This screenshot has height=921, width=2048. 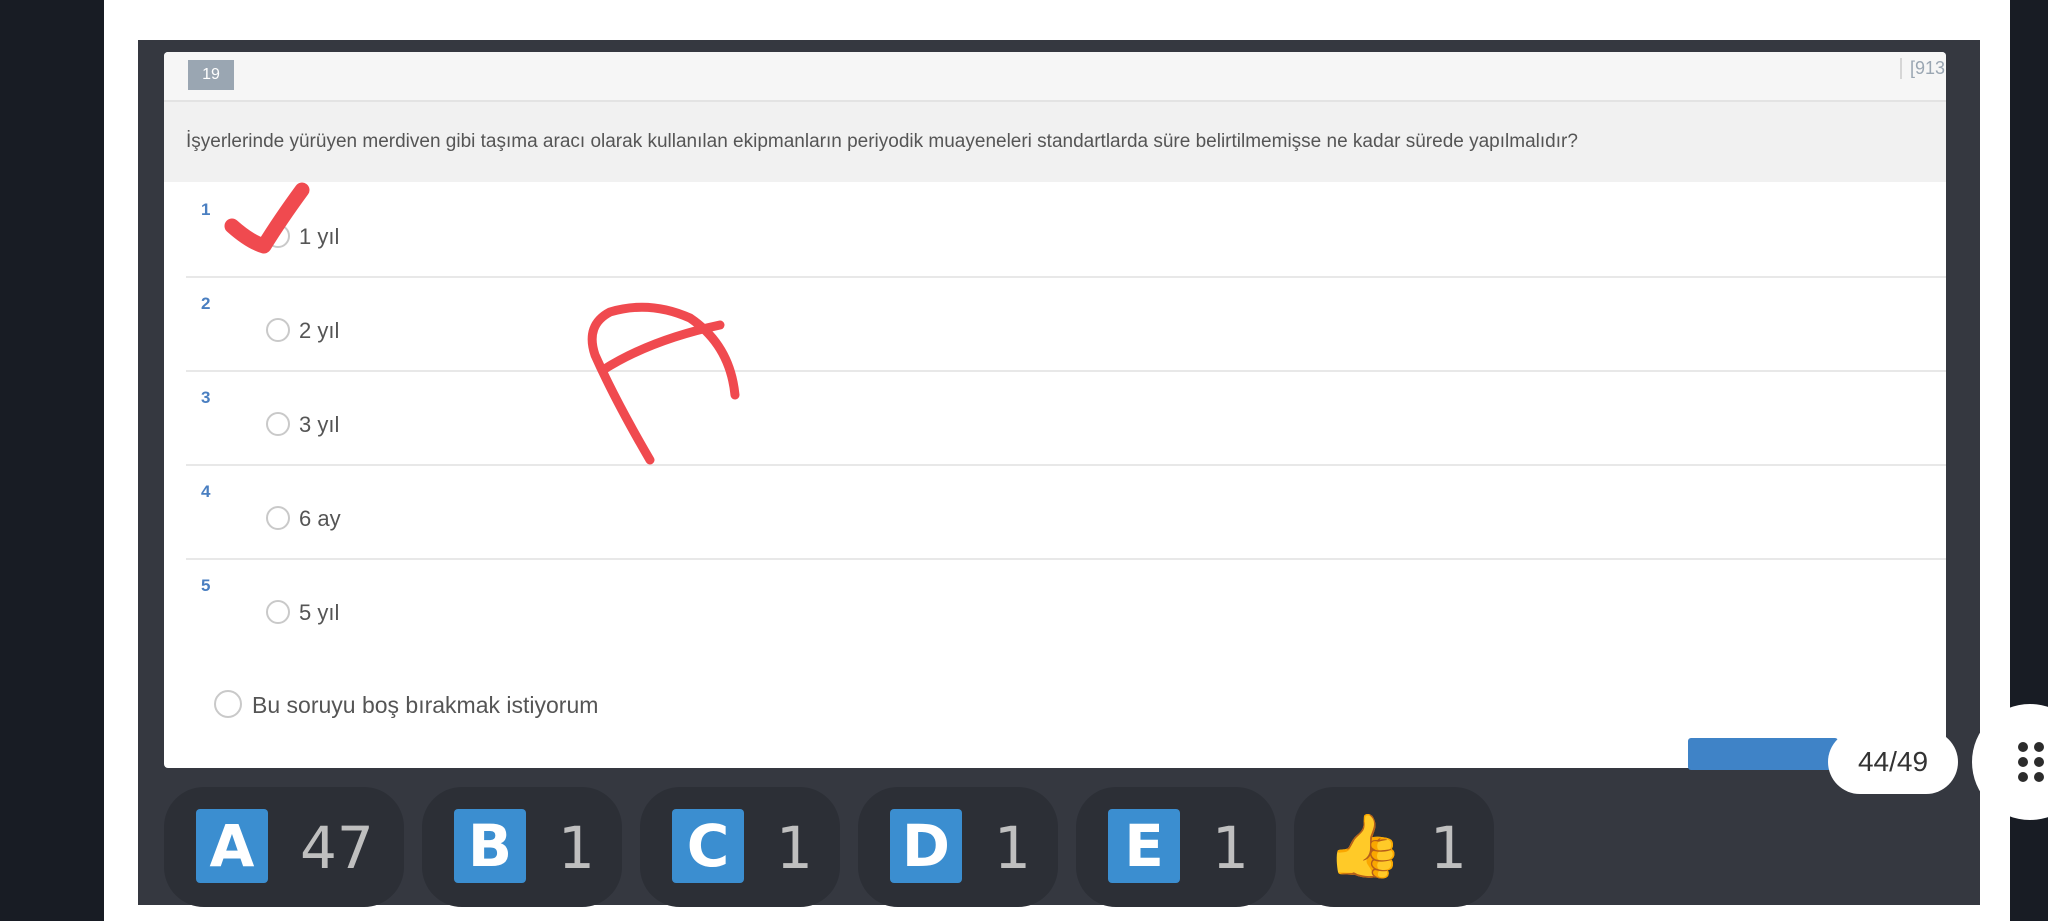 What do you see at coordinates (1144, 846) in the screenshot?
I see `letter-e-icon: E` at bounding box center [1144, 846].